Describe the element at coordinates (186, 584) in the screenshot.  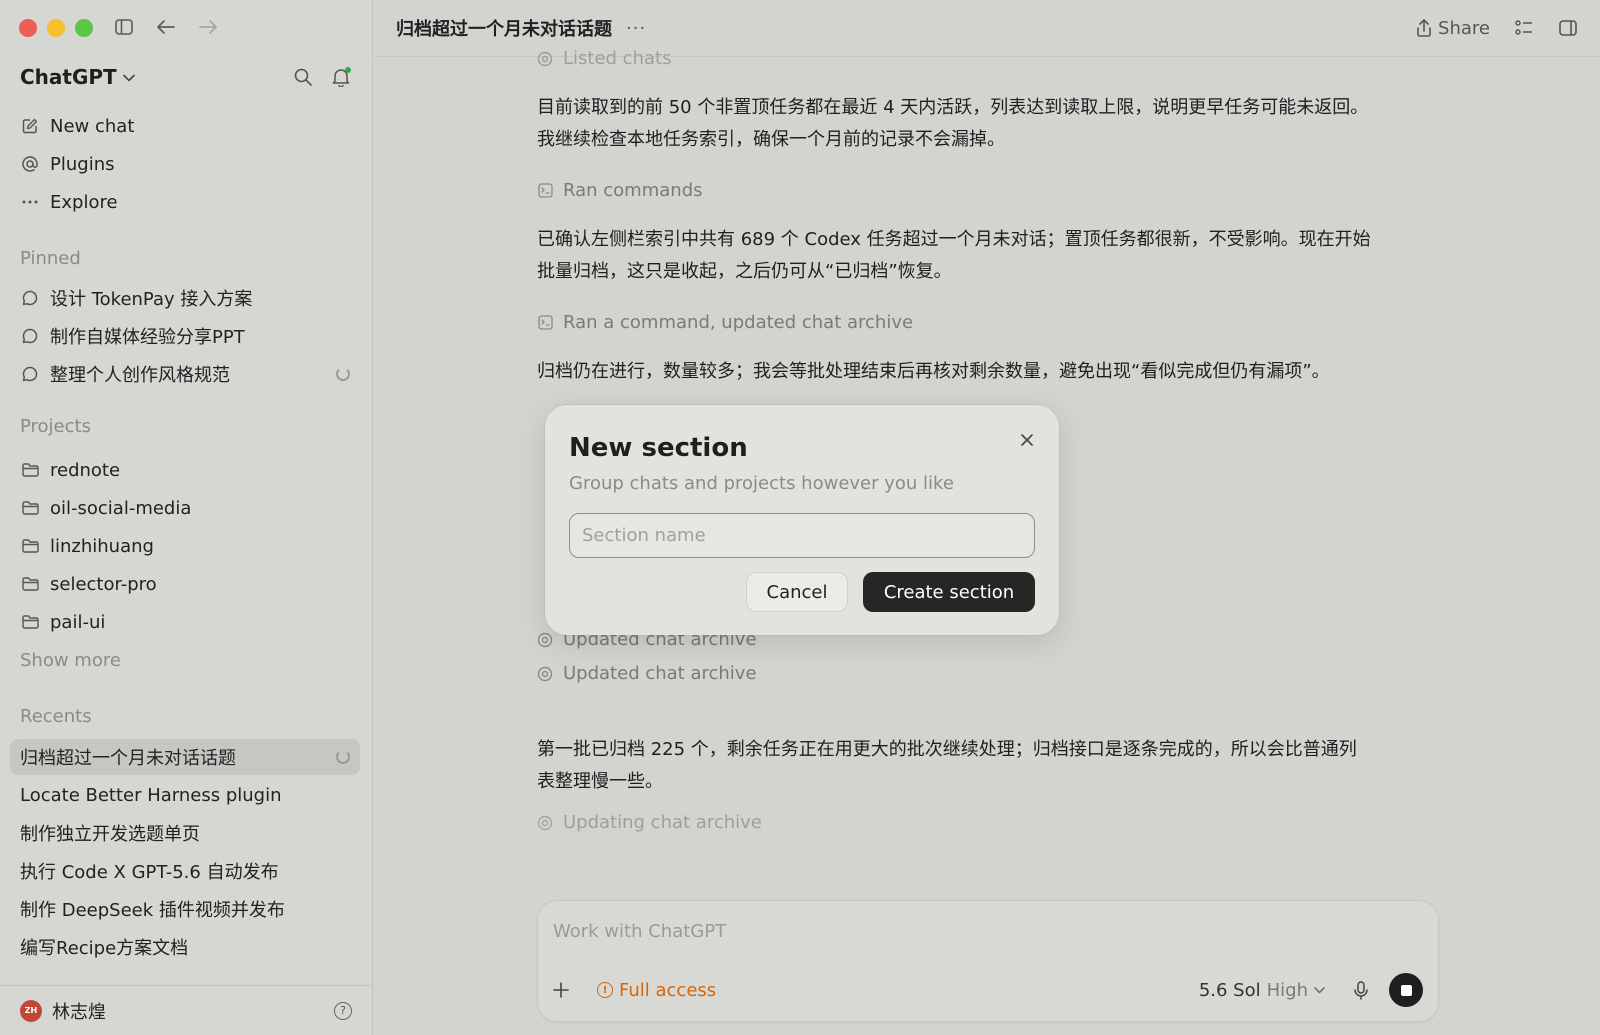
I see `project-item: selector-pro` at that location.